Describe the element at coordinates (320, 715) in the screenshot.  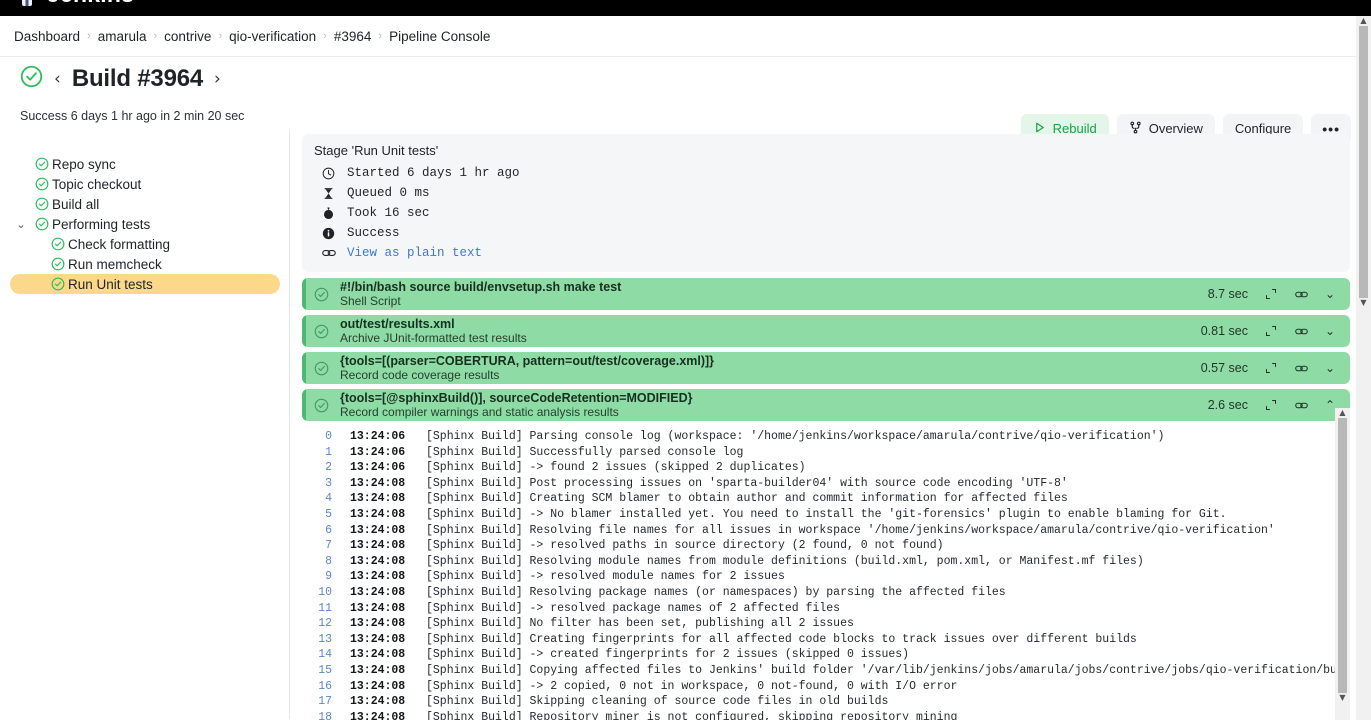
I see `log-line-number: 18` at that location.